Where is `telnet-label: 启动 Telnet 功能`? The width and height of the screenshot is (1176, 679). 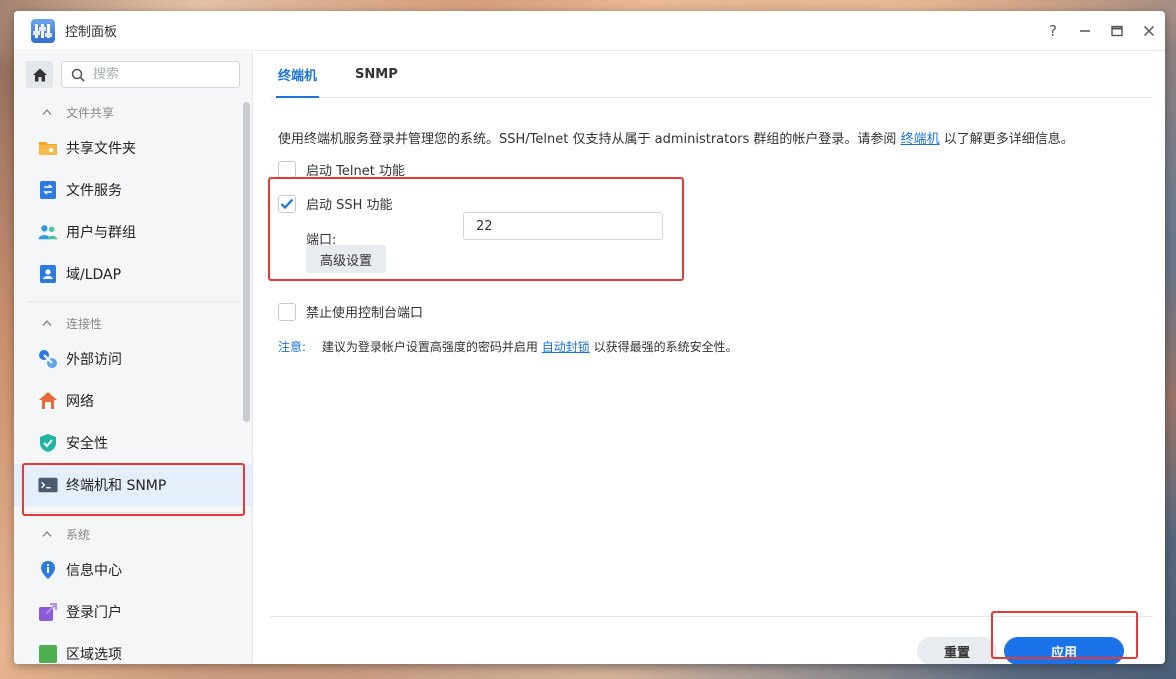 telnet-label: 启动 Telnet 功能 is located at coordinates (355, 171).